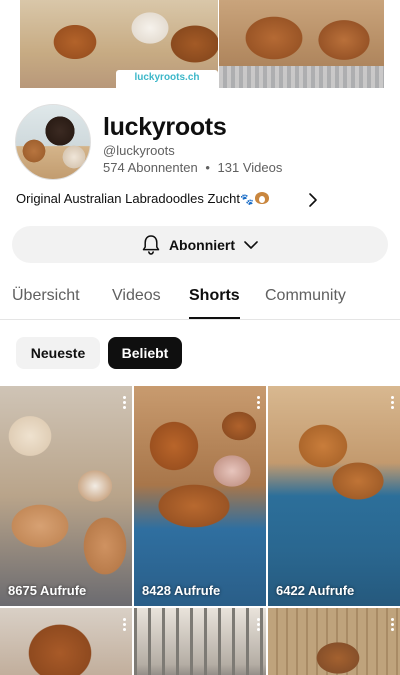 The height and width of the screenshot is (675, 400). Describe the element at coordinates (66, 496) in the screenshot. I see `short-thumbnail: 8675 Aufrufe` at that location.